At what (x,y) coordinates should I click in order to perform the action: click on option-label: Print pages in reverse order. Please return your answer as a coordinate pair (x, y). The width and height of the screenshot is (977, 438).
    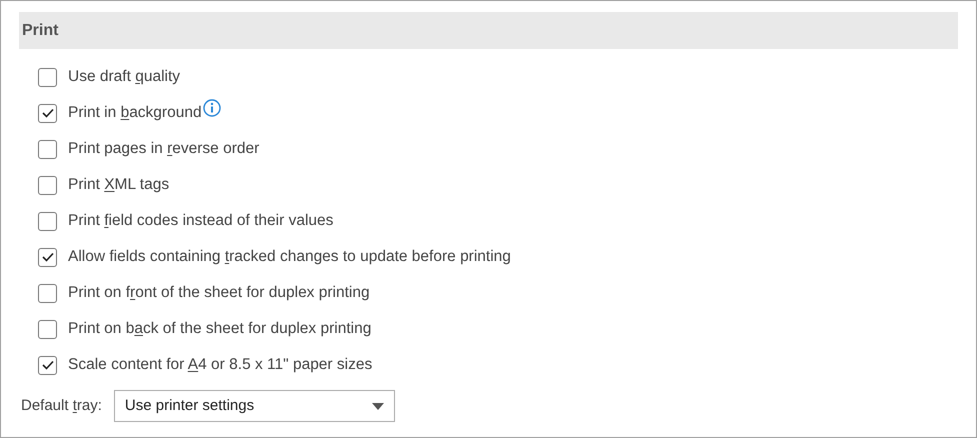
    Looking at the image, I should click on (164, 149).